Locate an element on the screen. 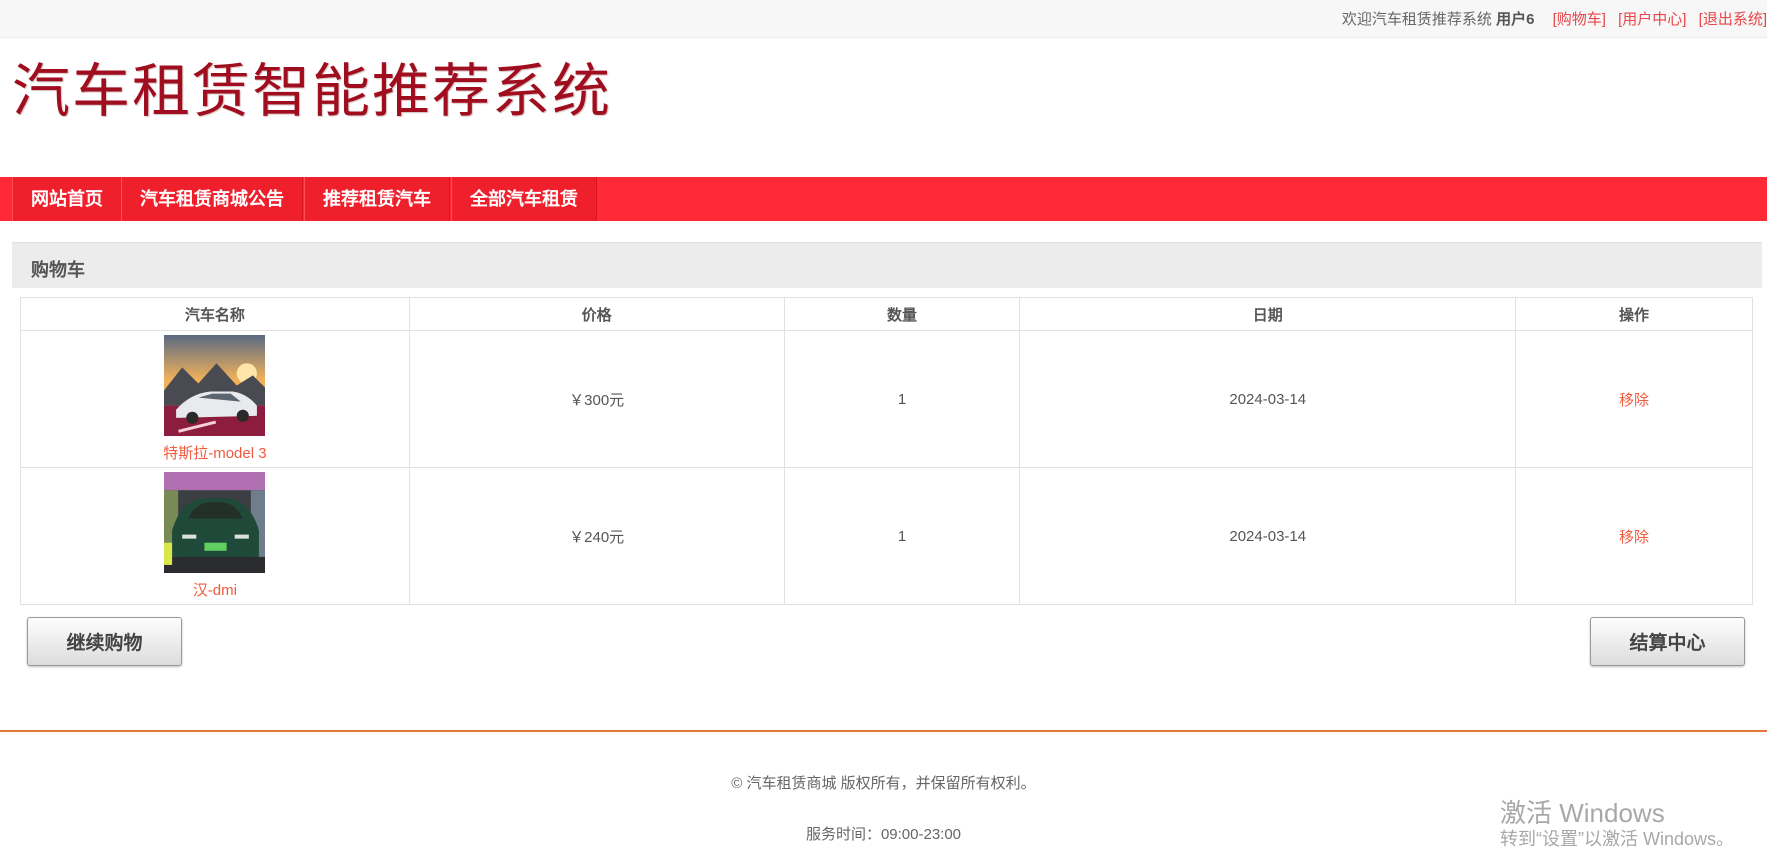 This screenshot has width=1767, height=849. column-header-action: 操作 is located at coordinates (1634, 314).